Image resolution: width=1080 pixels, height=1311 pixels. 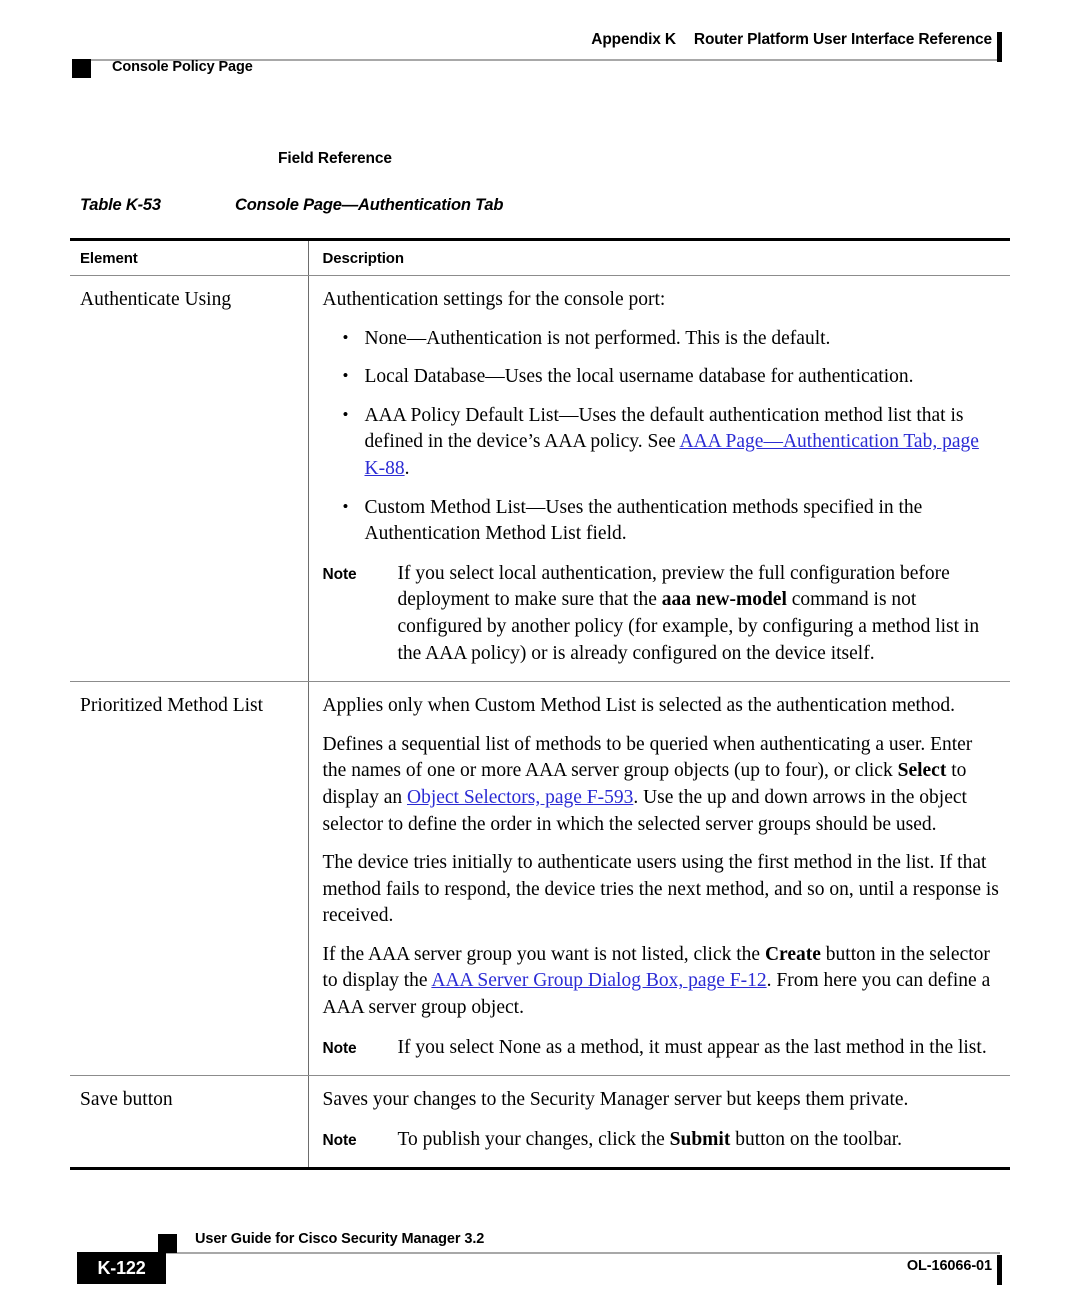 I want to click on page-number: K-122, so click(x=121, y=1268).